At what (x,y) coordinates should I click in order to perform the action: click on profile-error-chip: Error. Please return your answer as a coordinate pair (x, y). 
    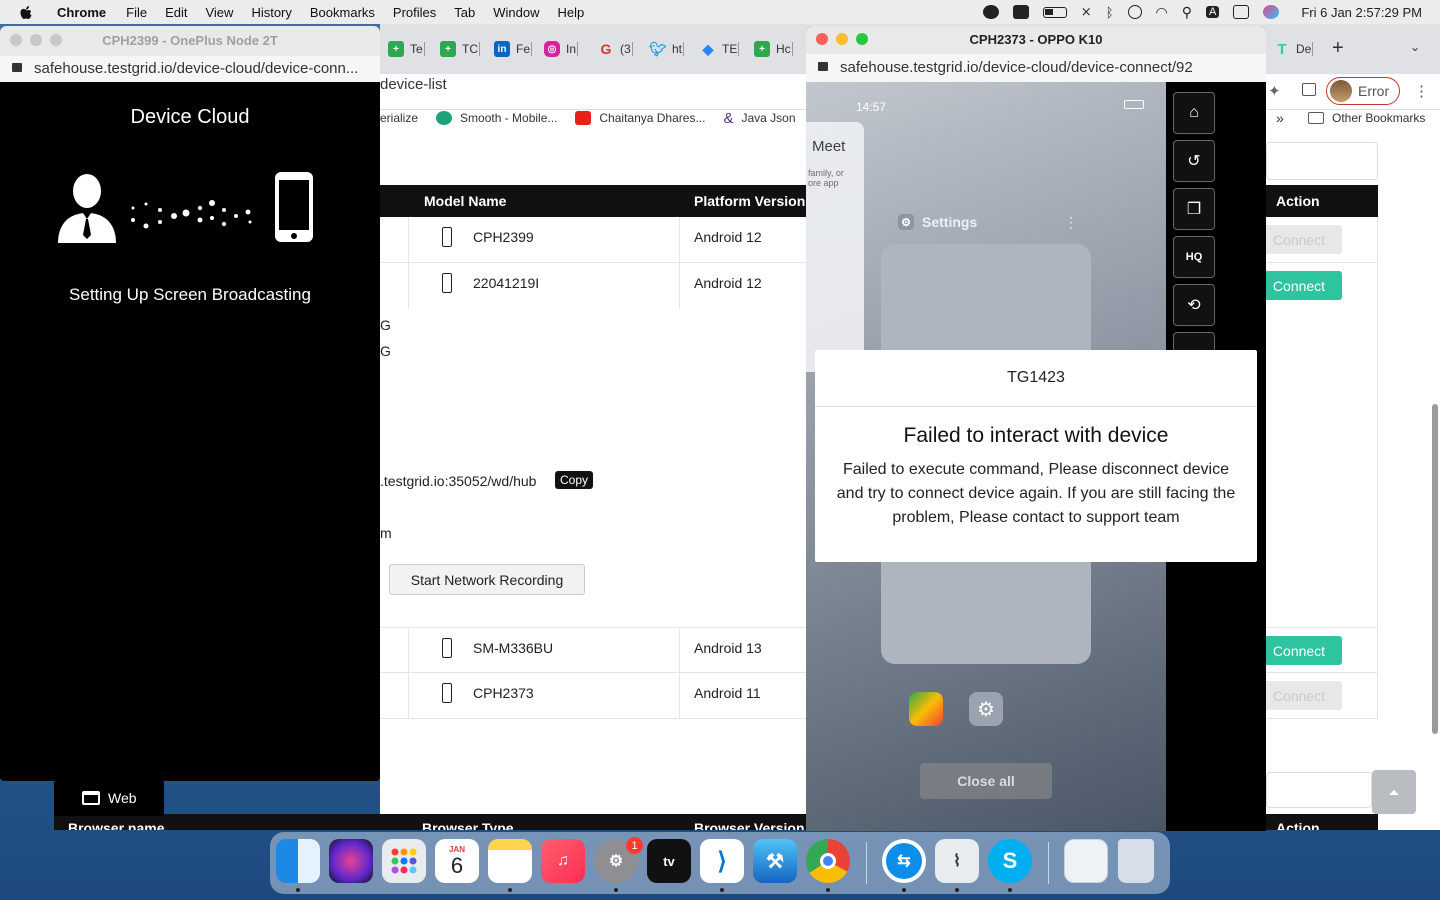
    Looking at the image, I should click on (1363, 91).